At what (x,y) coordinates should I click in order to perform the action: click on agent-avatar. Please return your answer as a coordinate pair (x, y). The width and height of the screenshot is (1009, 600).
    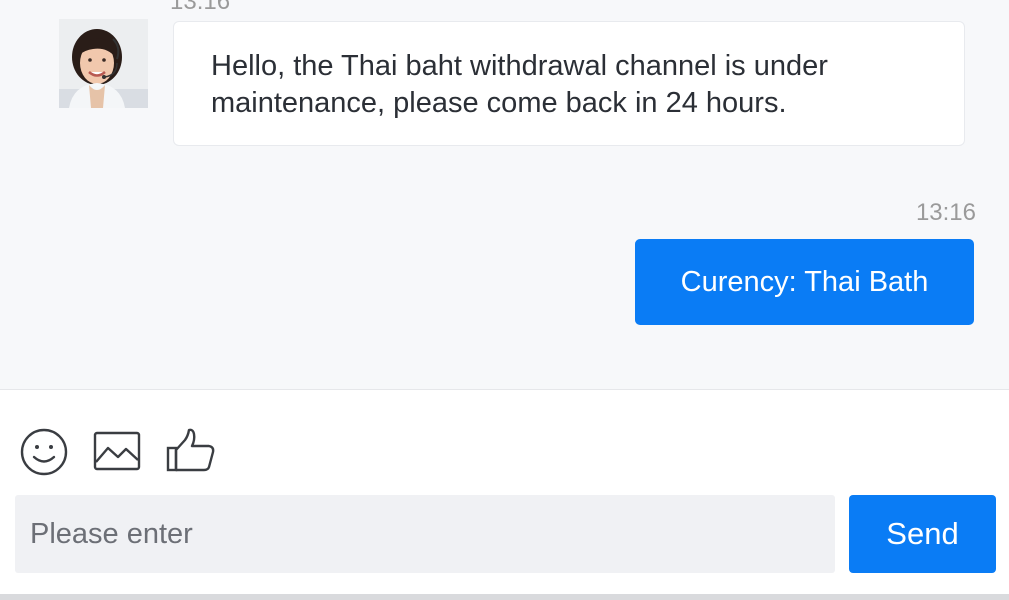
    Looking at the image, I should click on (103, 63).